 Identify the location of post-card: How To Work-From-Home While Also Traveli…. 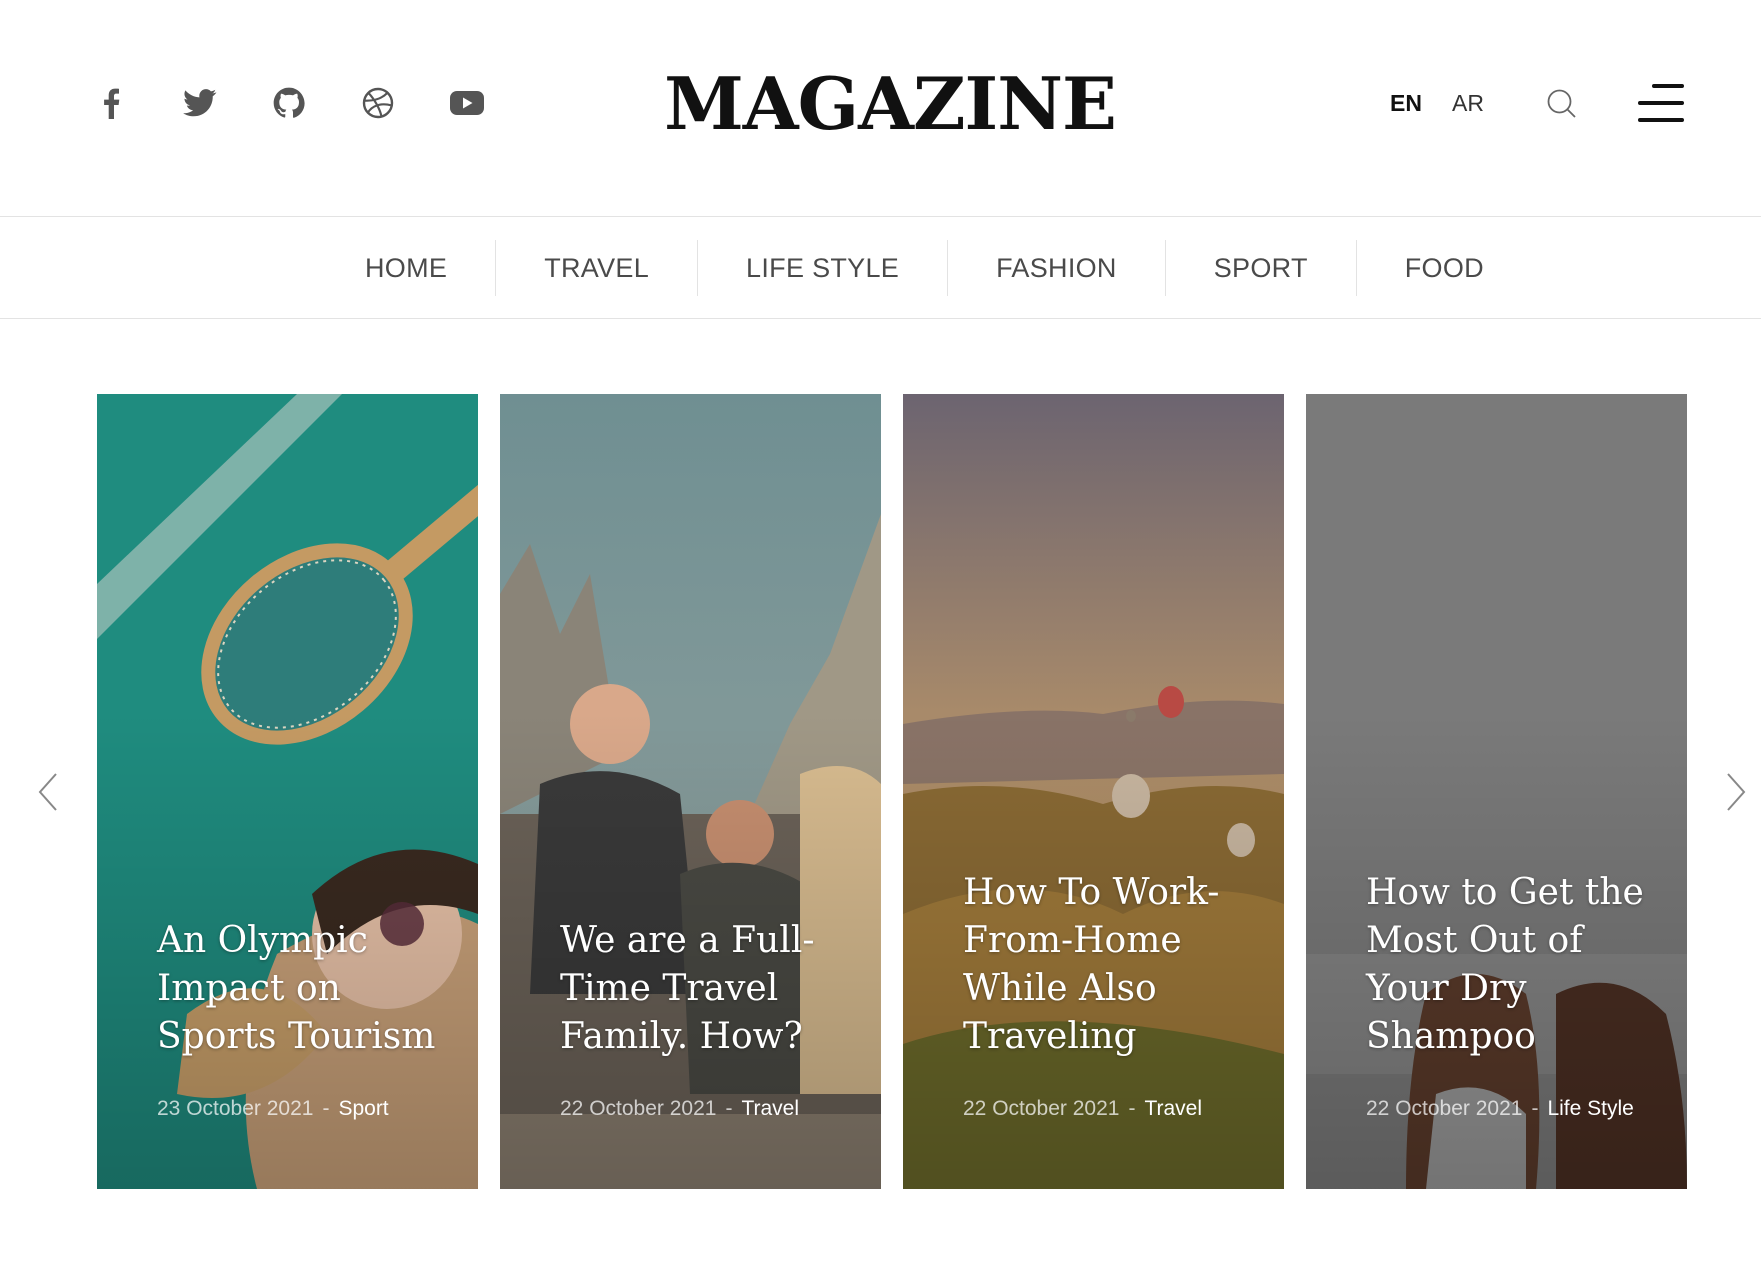
(1093, 791).